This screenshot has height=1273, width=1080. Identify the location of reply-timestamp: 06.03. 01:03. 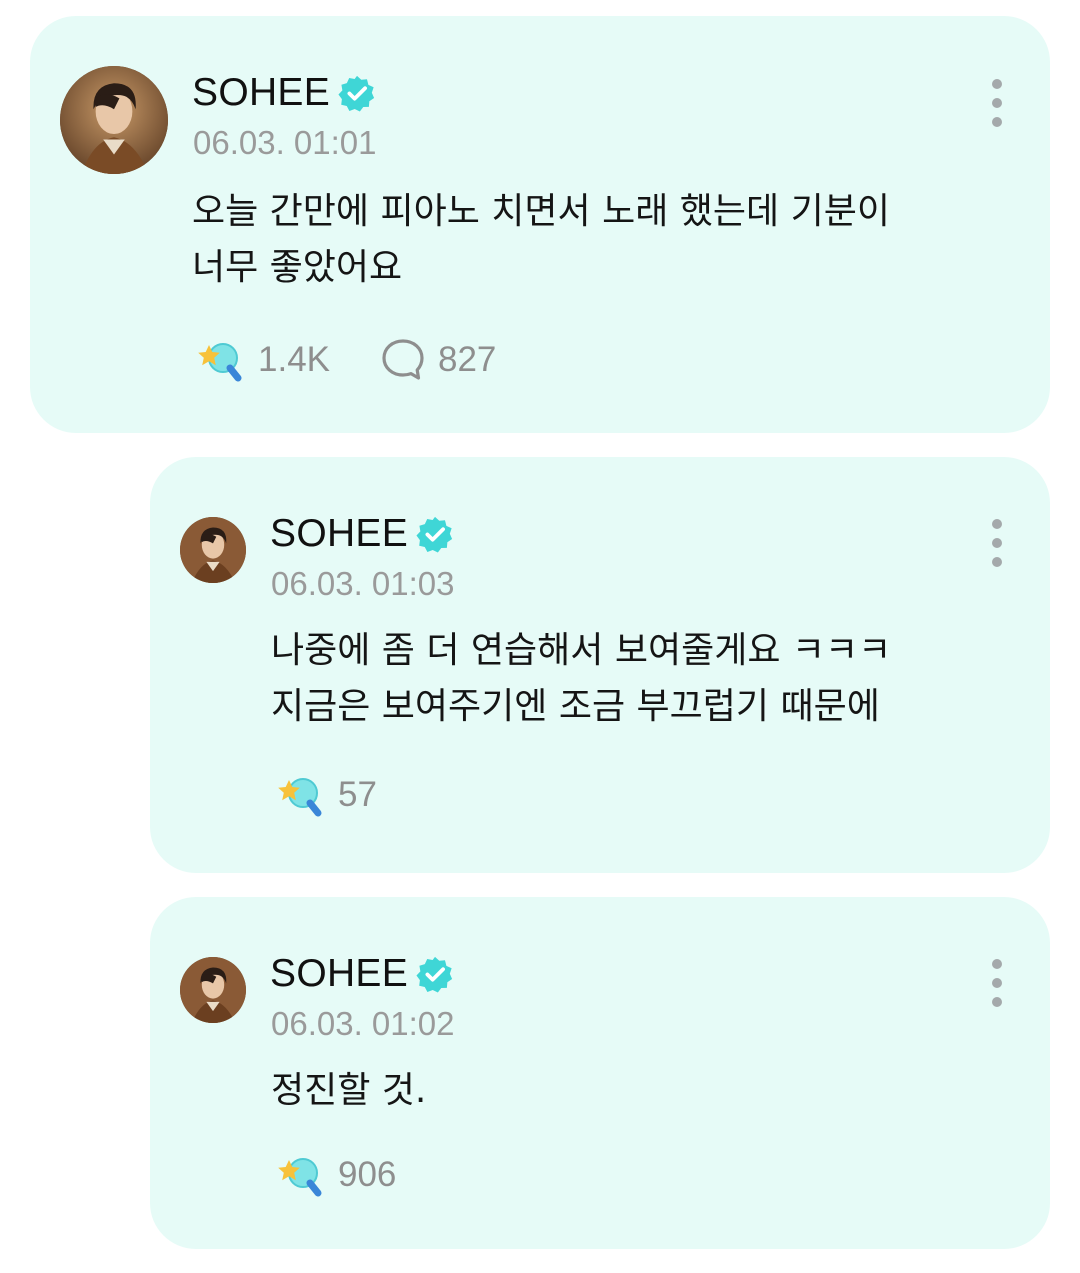
(363, 583).